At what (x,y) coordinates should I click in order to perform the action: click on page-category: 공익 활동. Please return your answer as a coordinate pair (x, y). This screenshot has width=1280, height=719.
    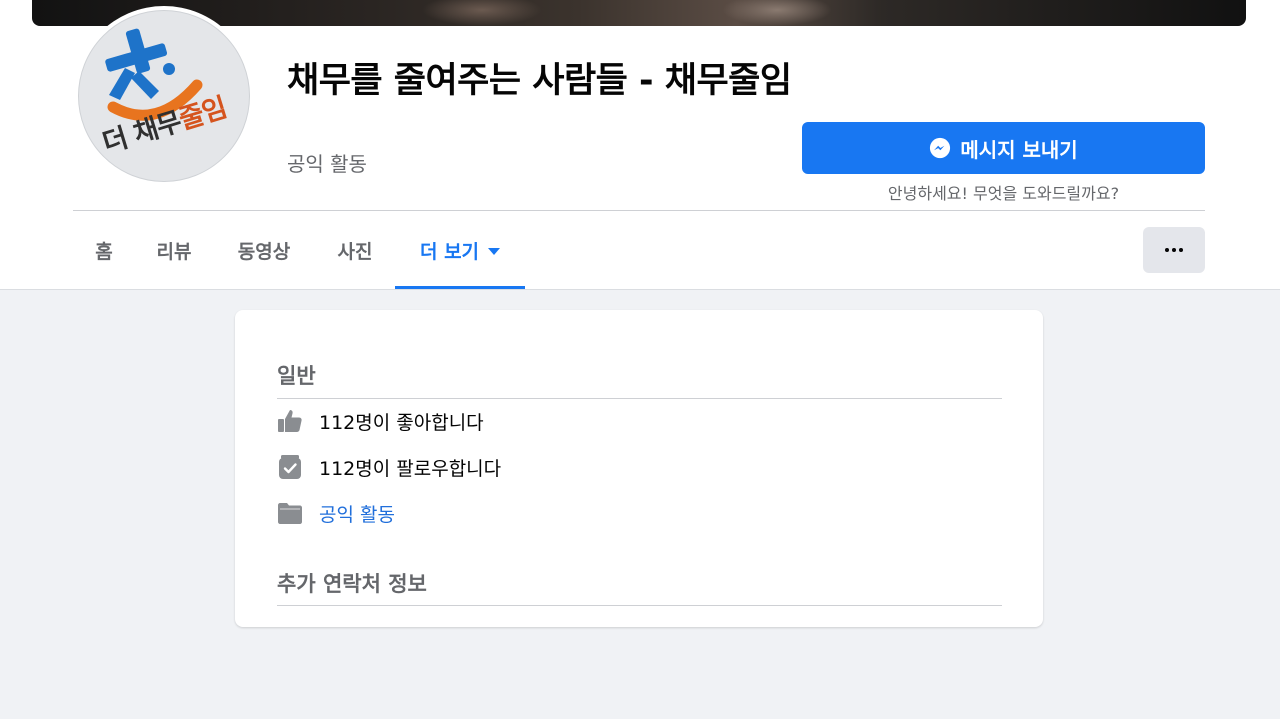
    Looking at the image, I should click on (327, 164).